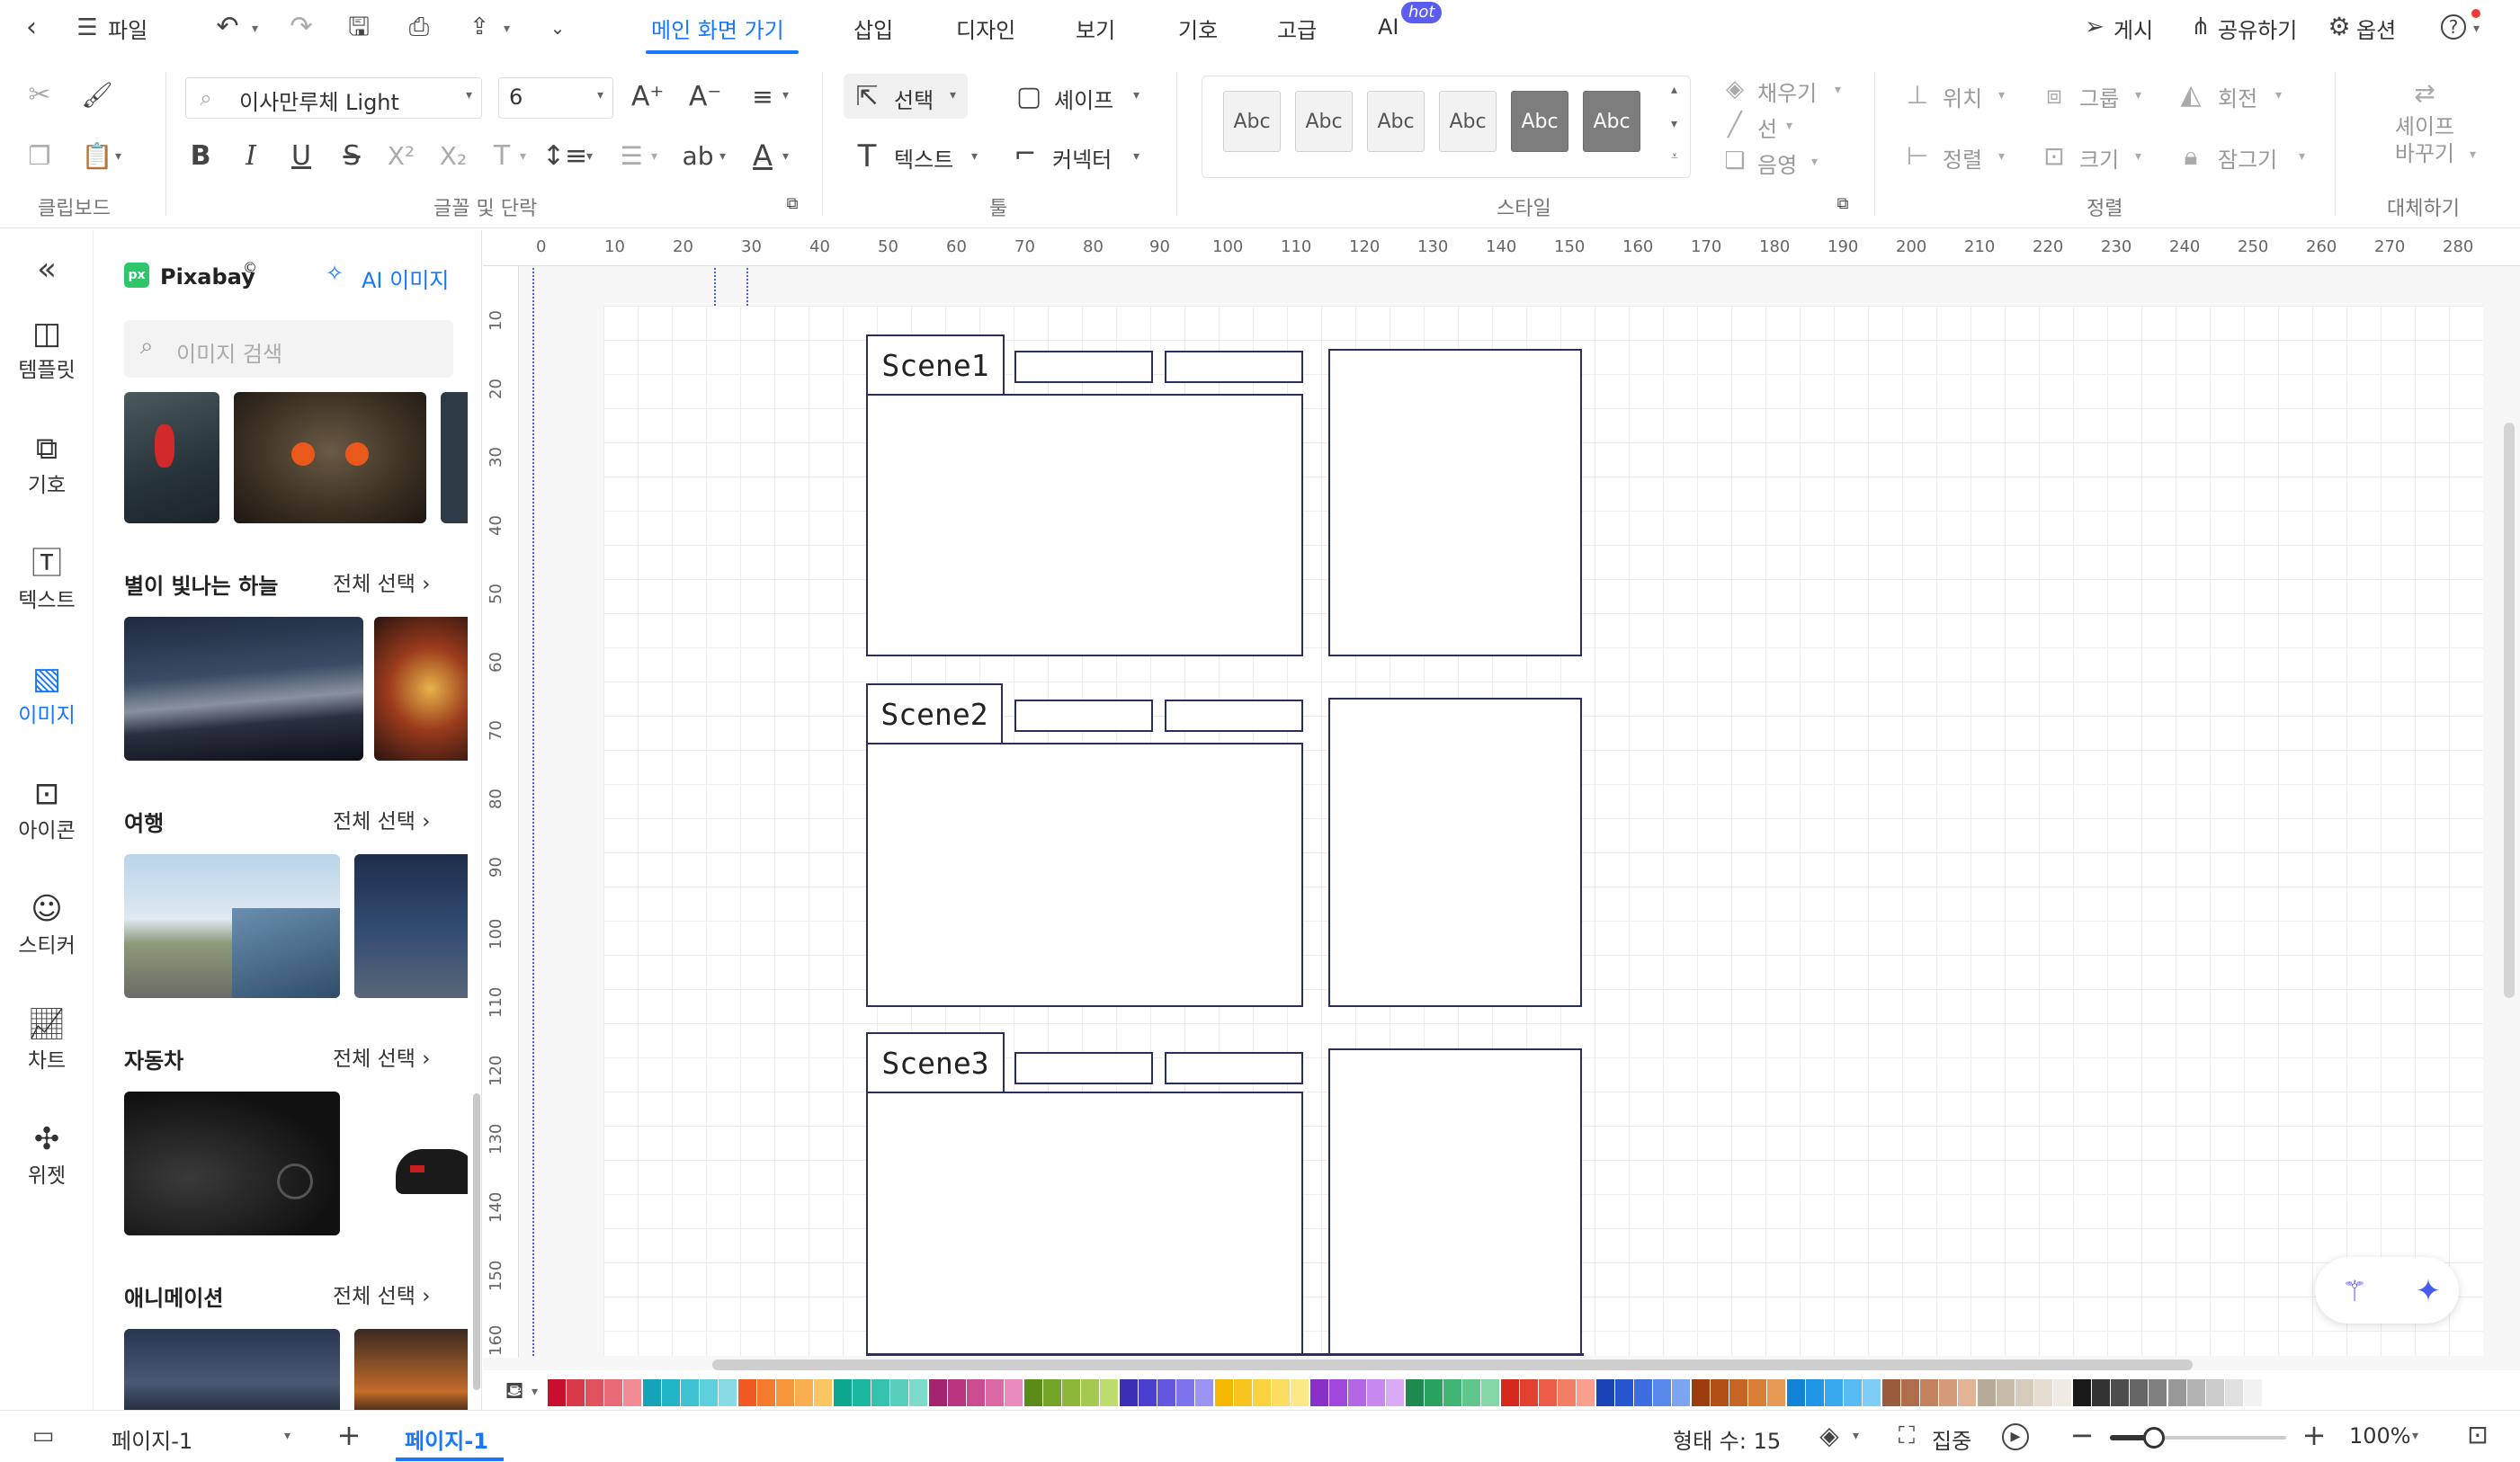 The width and height of the screenshot is (2520, 1462). I want to click on image-thumb-owl, so click(330, 458).